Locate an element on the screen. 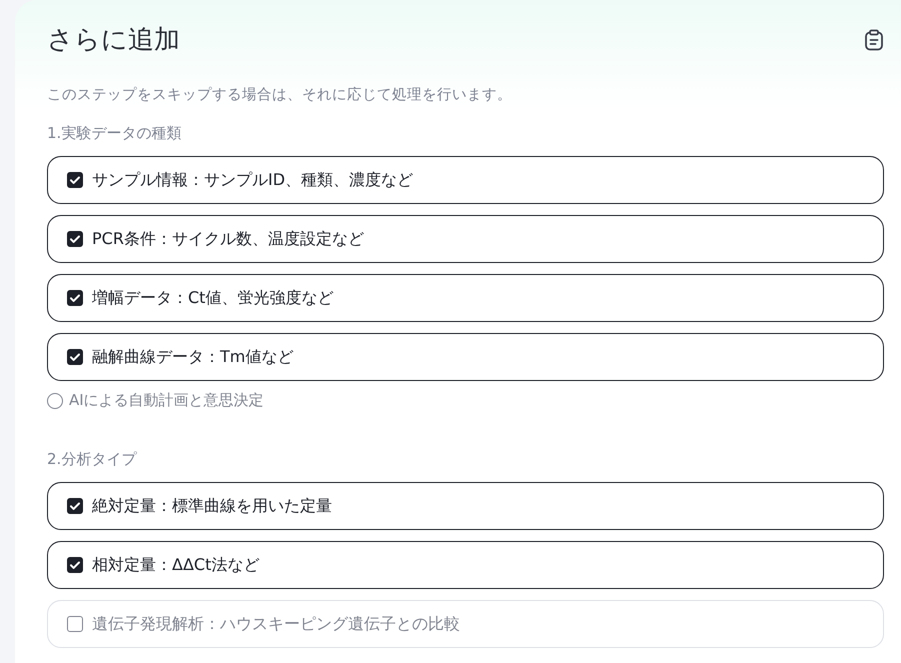  description-text: このステップをスキップする場合は、それに応じて処理を行います。 is located at coordinates (280, 95).